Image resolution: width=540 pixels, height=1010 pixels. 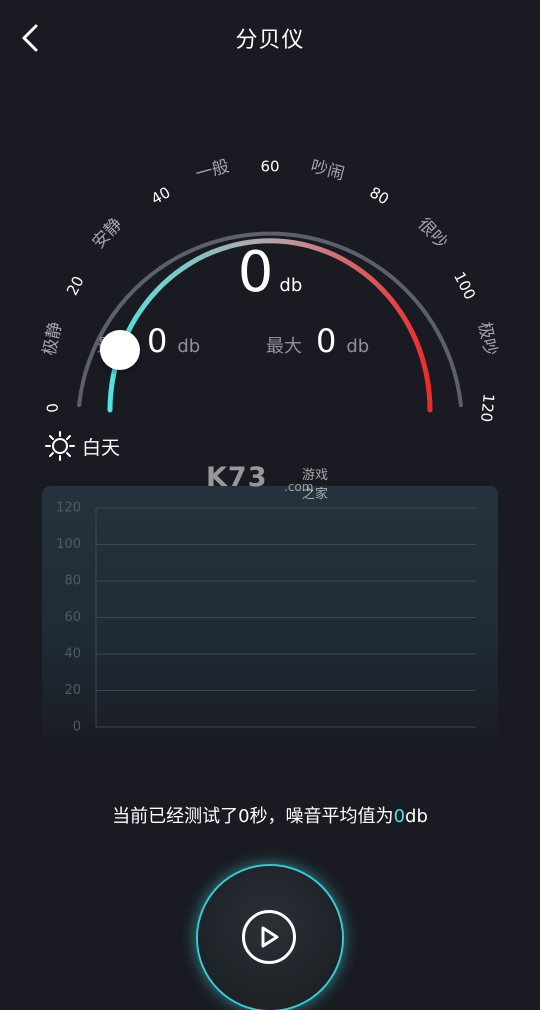 I want to click on chart-y-tick: 20, so click(x=72, y=690).